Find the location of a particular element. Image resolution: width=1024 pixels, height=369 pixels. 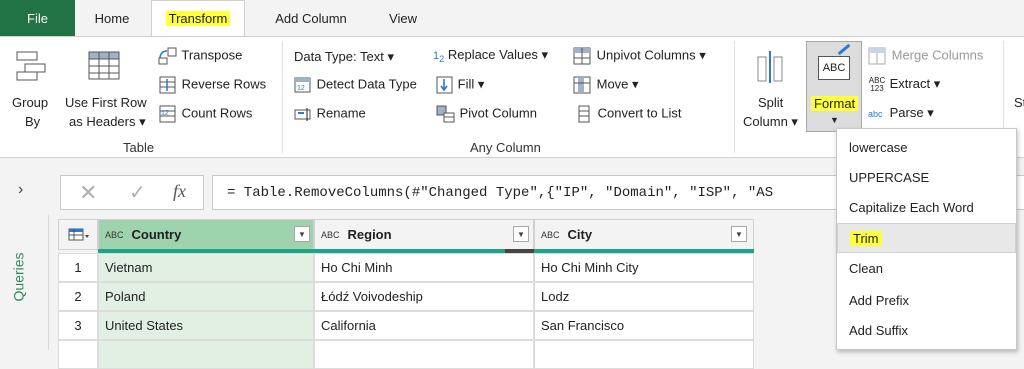

count-rows-label: Count Rows is located at coordinates (217, 113).